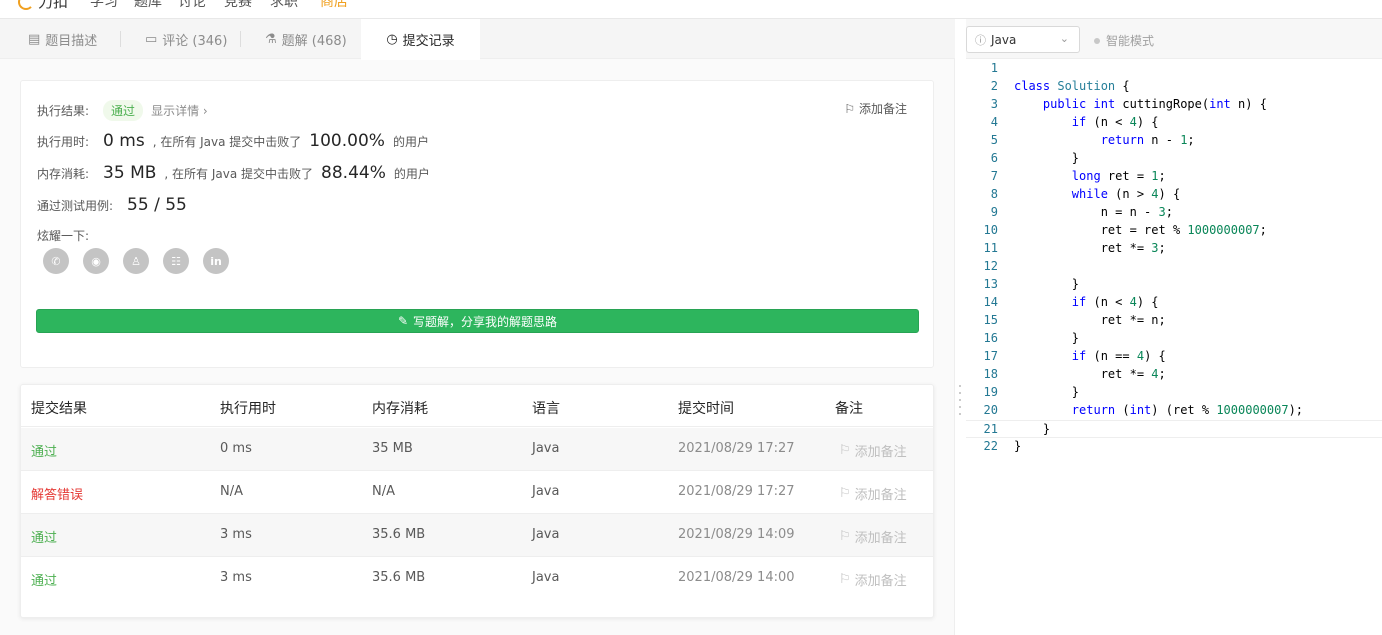 Image resolution: width=1382 pixels, height=635 pixels. What do you see at coordinates (1174, 429) in the screenshot?
I see `code-line: 21 }` at bounding box center [1174, 429].